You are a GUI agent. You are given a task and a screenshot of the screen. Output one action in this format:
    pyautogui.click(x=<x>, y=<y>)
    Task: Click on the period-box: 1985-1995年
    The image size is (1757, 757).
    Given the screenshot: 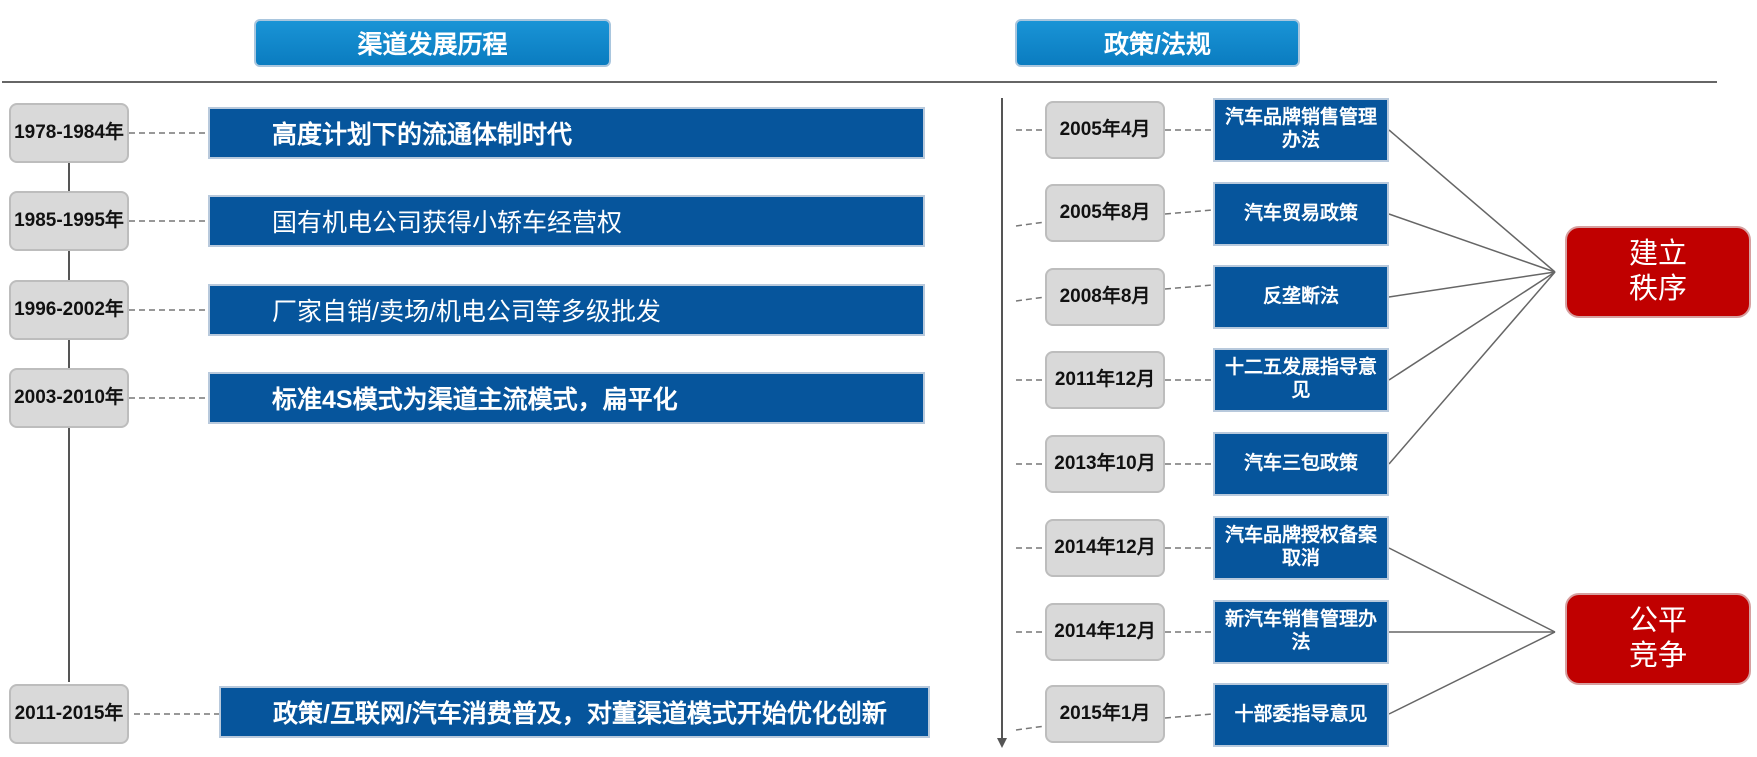 What is the action you would take?
    pyautogui.click(x=69, y=221)
    